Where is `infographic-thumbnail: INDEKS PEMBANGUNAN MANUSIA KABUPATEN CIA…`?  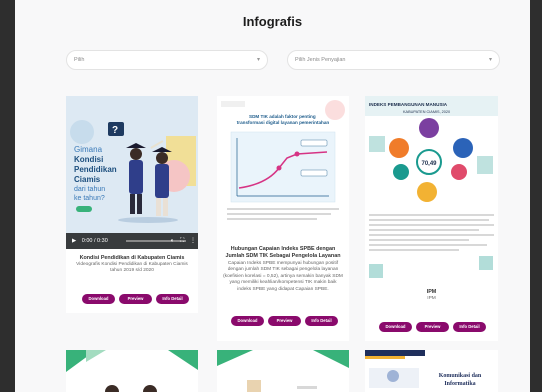 infographic-thumbnail: INDEKS PEMBANGUNAN MANUSIA KABUPATEN CIA… is located at coordinates (431, 189).